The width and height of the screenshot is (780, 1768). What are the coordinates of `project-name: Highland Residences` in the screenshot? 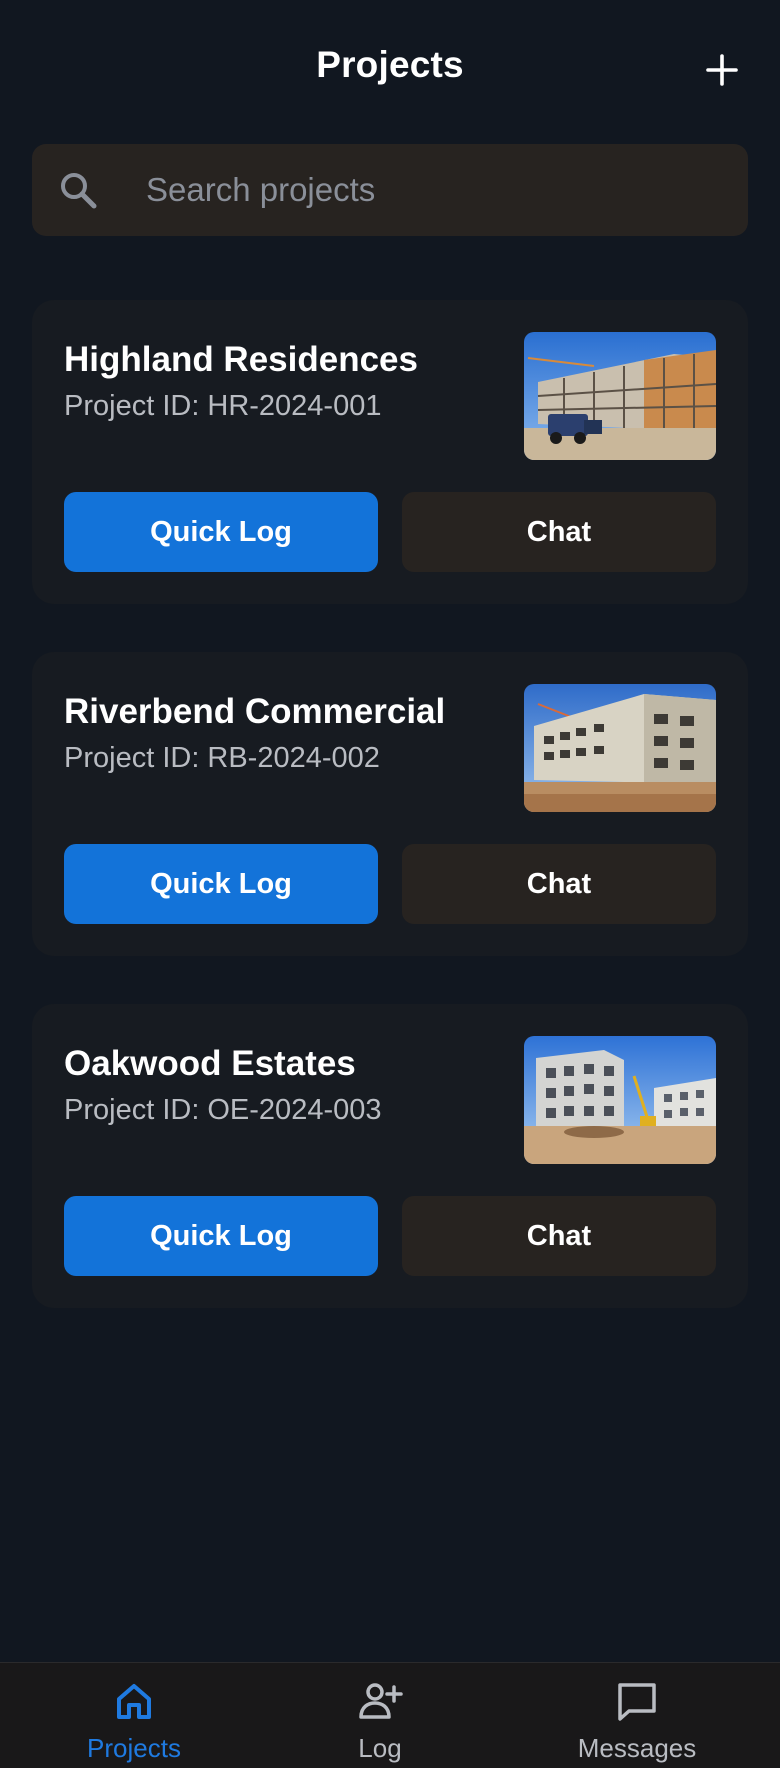 It's located at (241, 359).